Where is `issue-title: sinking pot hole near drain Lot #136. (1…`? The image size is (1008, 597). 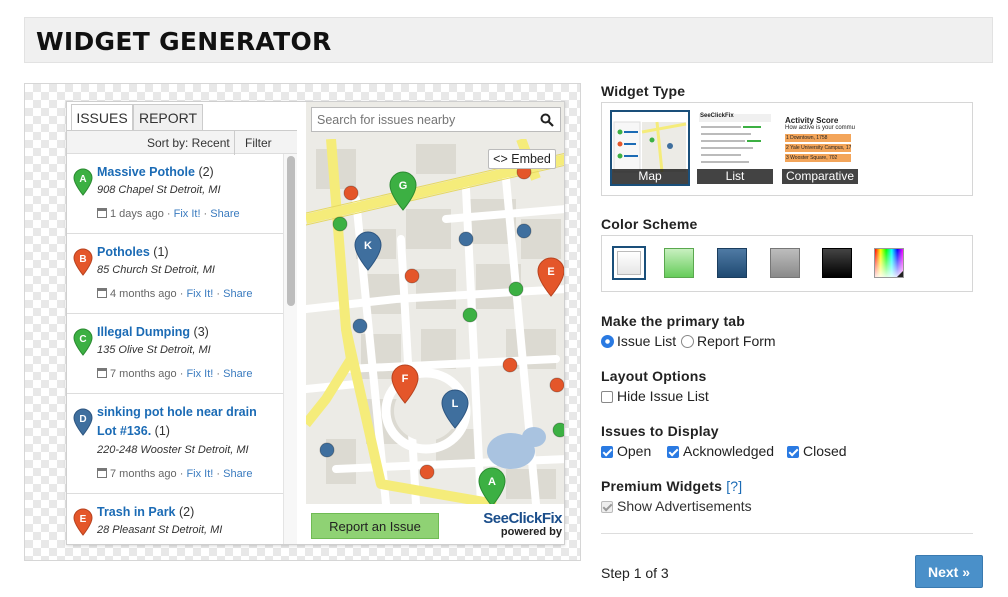 issue-title: sinking pot hole near drain Lot #136. (1… is located at coordinates (187, 422).